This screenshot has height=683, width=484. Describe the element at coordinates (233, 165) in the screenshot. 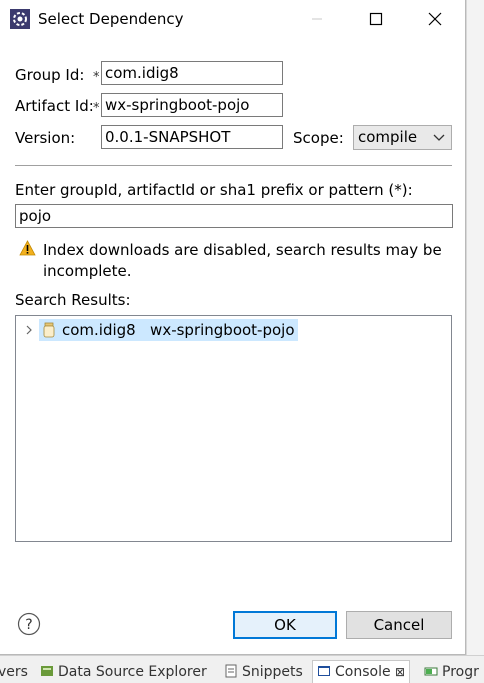

I see `separator` at that location.